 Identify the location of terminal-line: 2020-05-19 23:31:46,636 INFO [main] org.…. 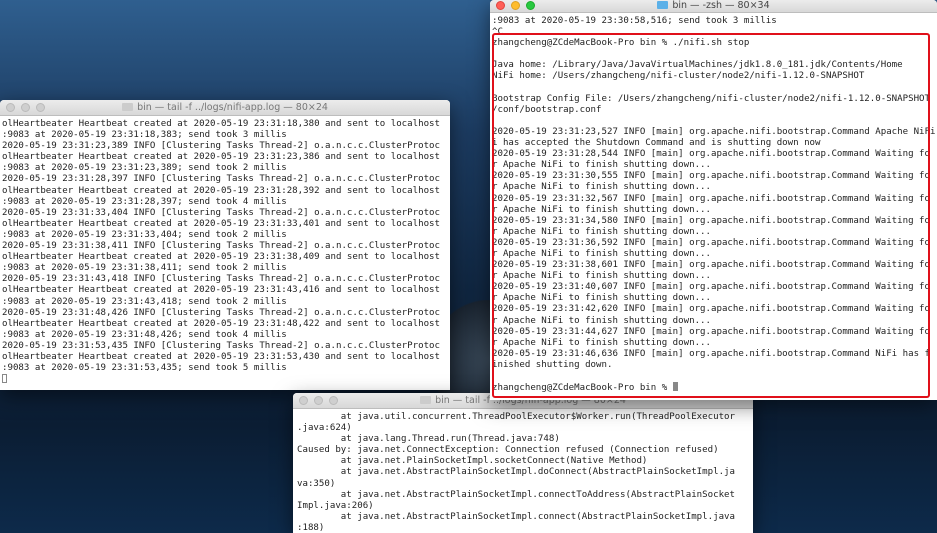
(711, 353).